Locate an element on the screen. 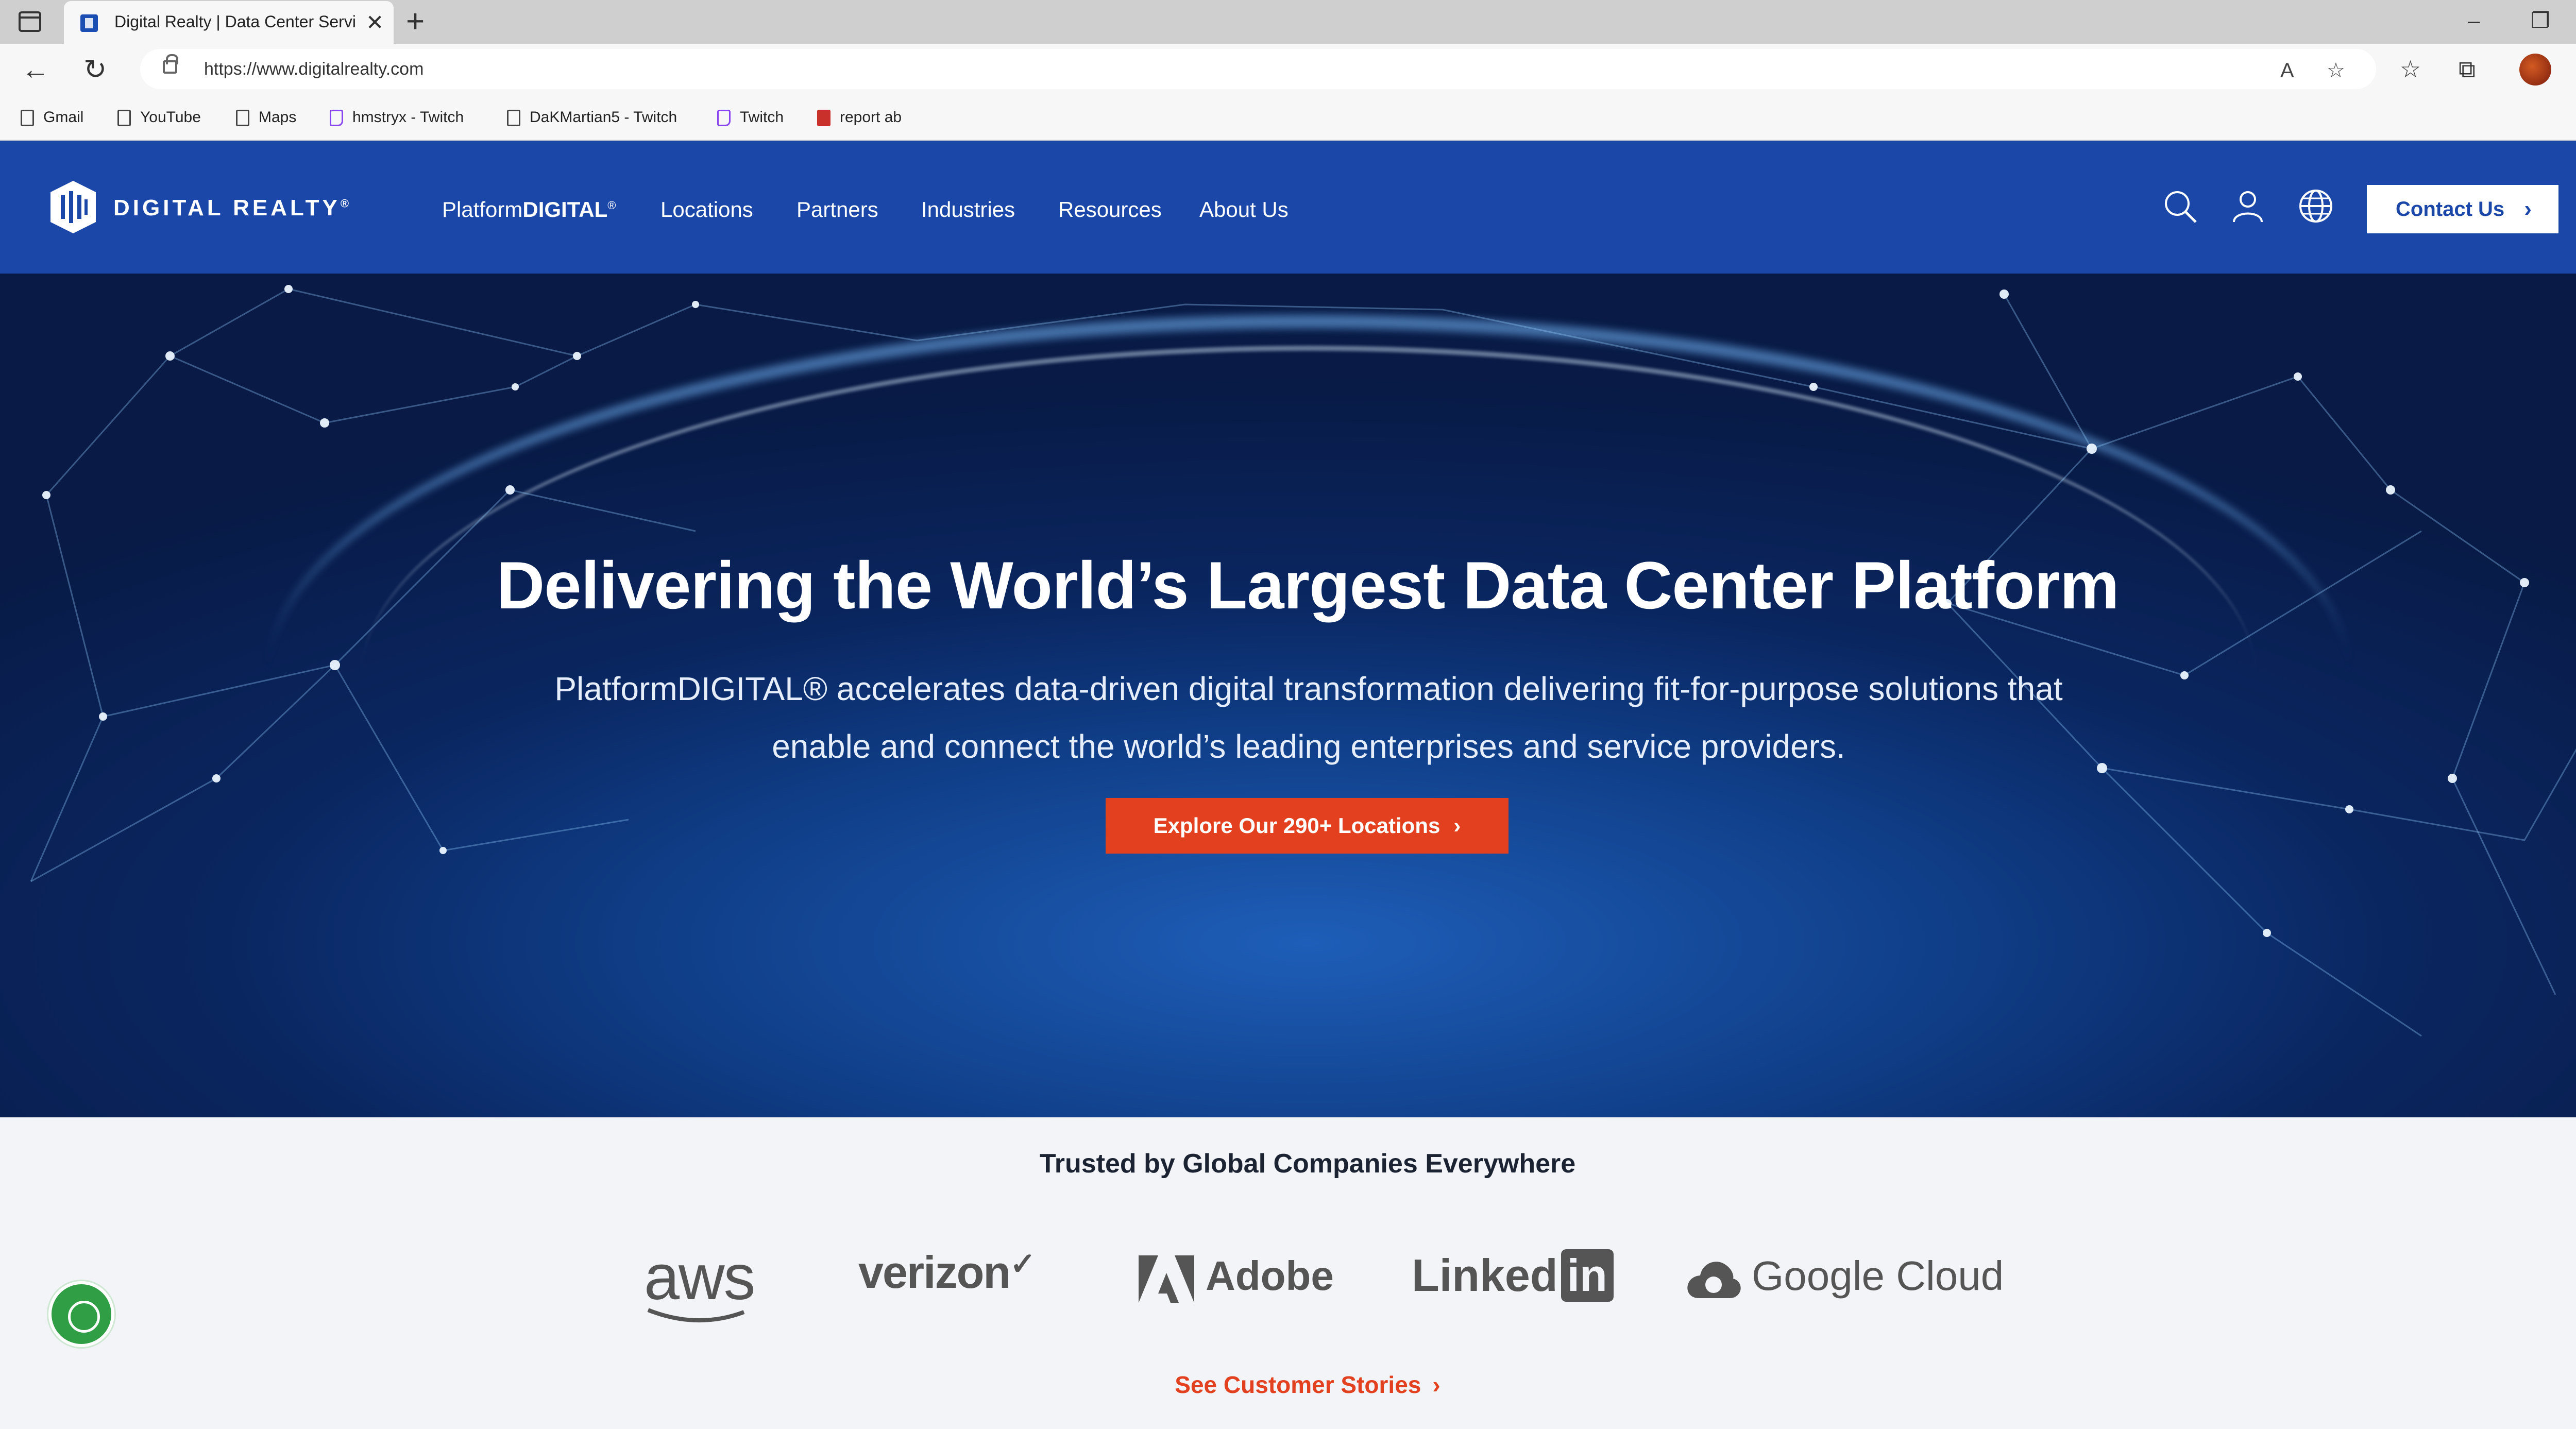 This screenshot has height=1429, width=2576. pdf-icon is located at coordinates (824, 119).